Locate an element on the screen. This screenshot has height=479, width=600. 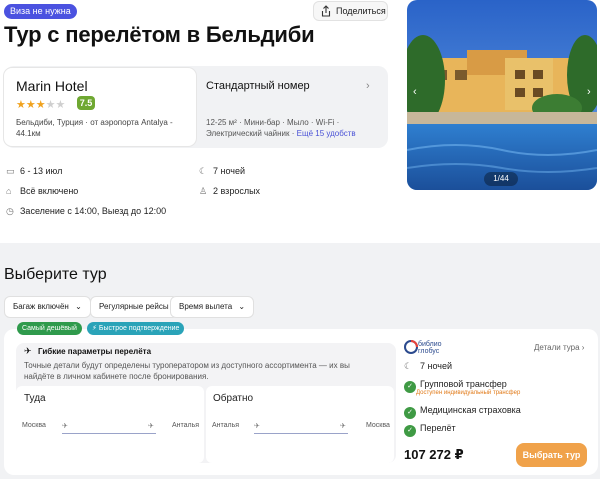
outbound-from: Москва is located at coordinates (34, 425).